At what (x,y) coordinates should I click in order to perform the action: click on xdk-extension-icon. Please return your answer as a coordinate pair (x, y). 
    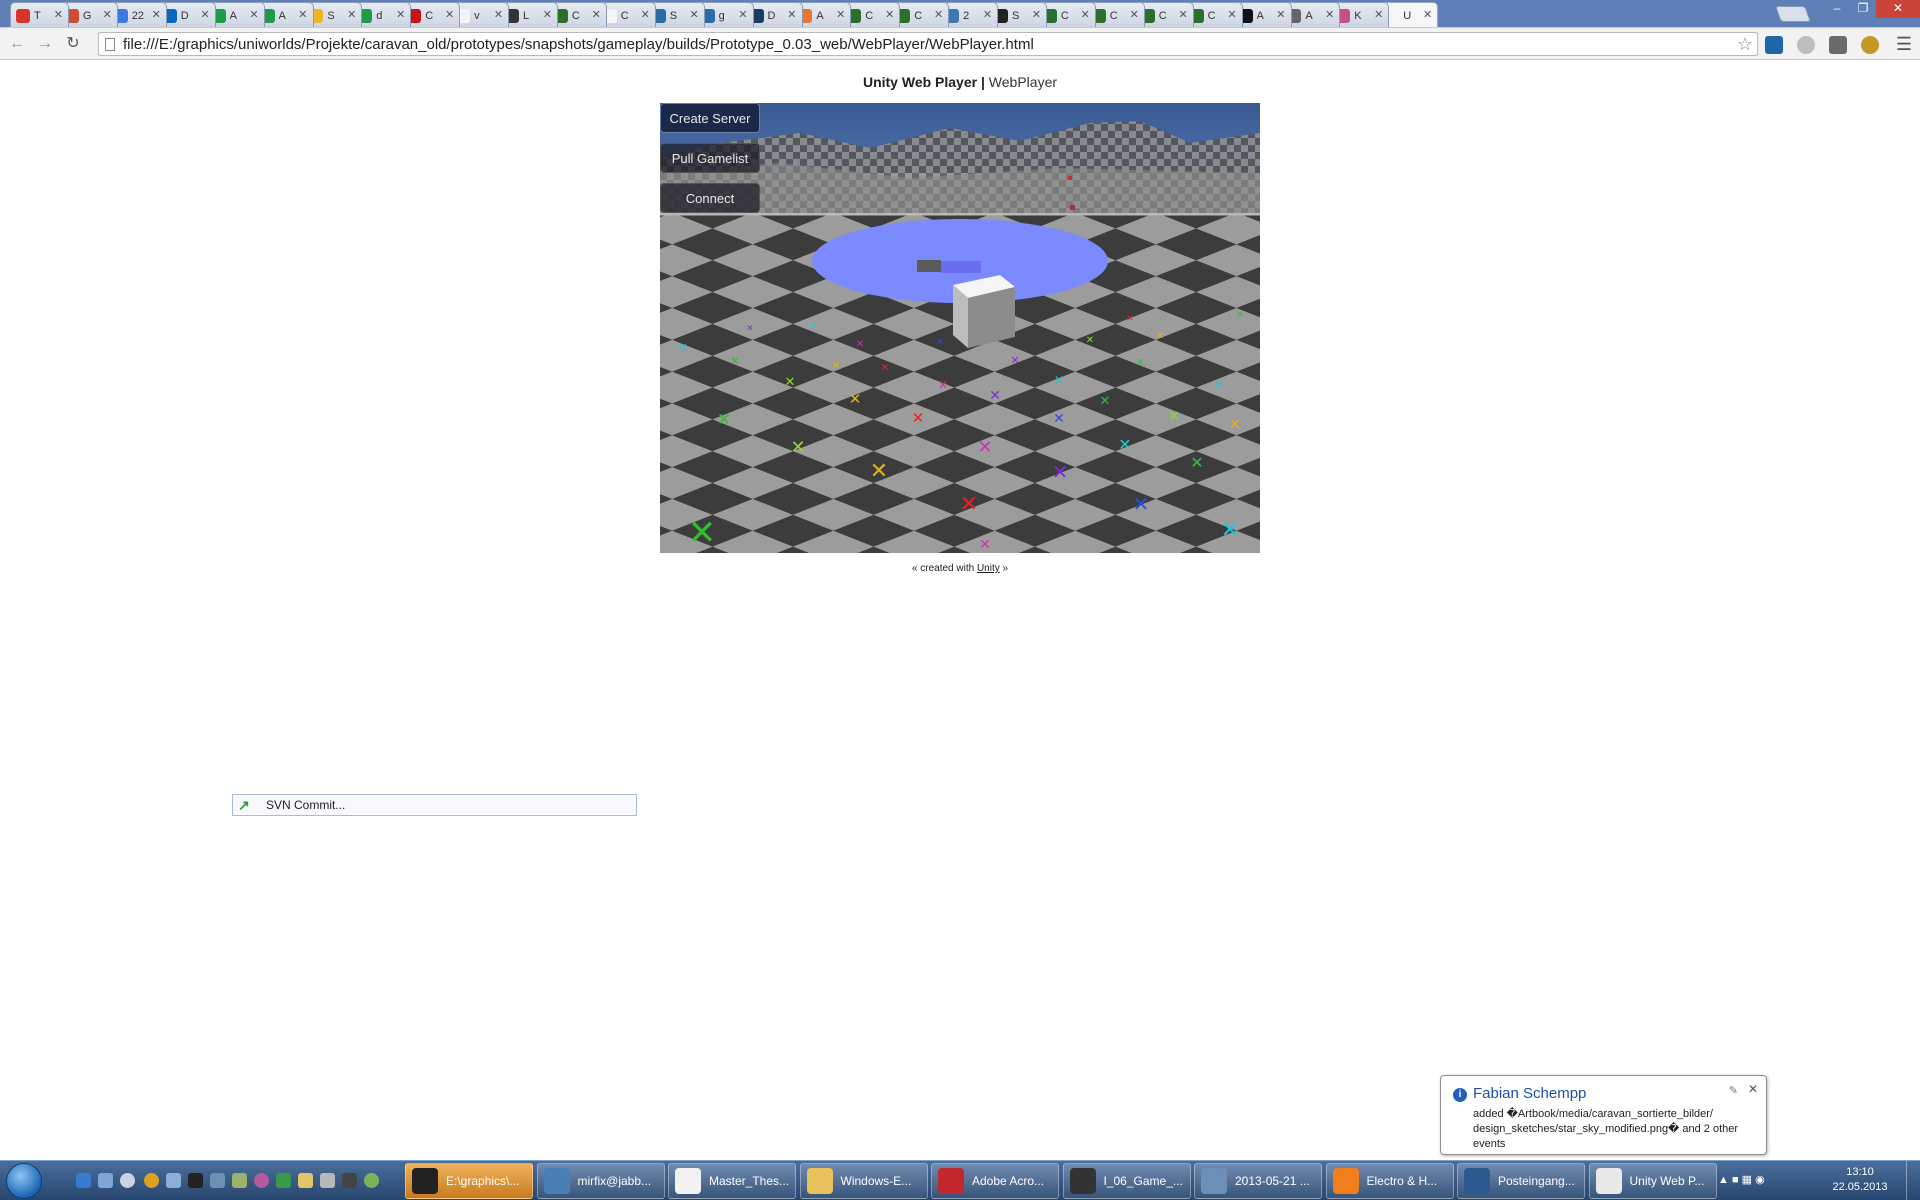
    Looking at the image, I should click on (1774, 45).